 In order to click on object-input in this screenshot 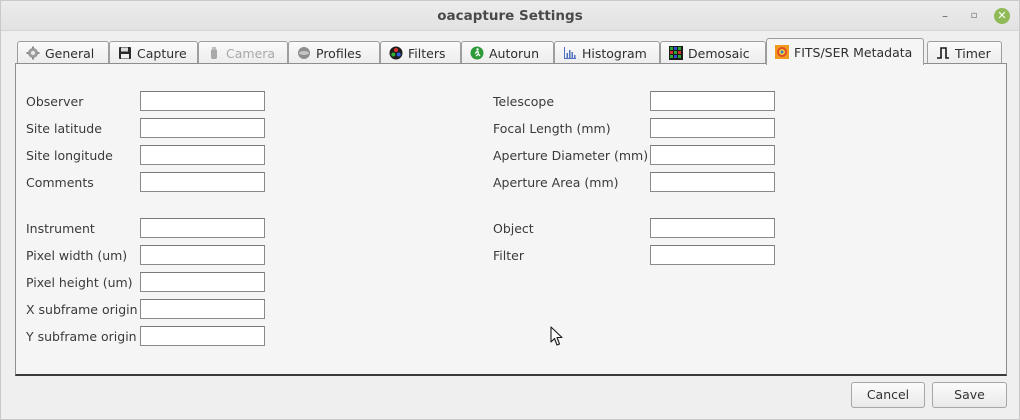, I will do `click(712, 228)`.